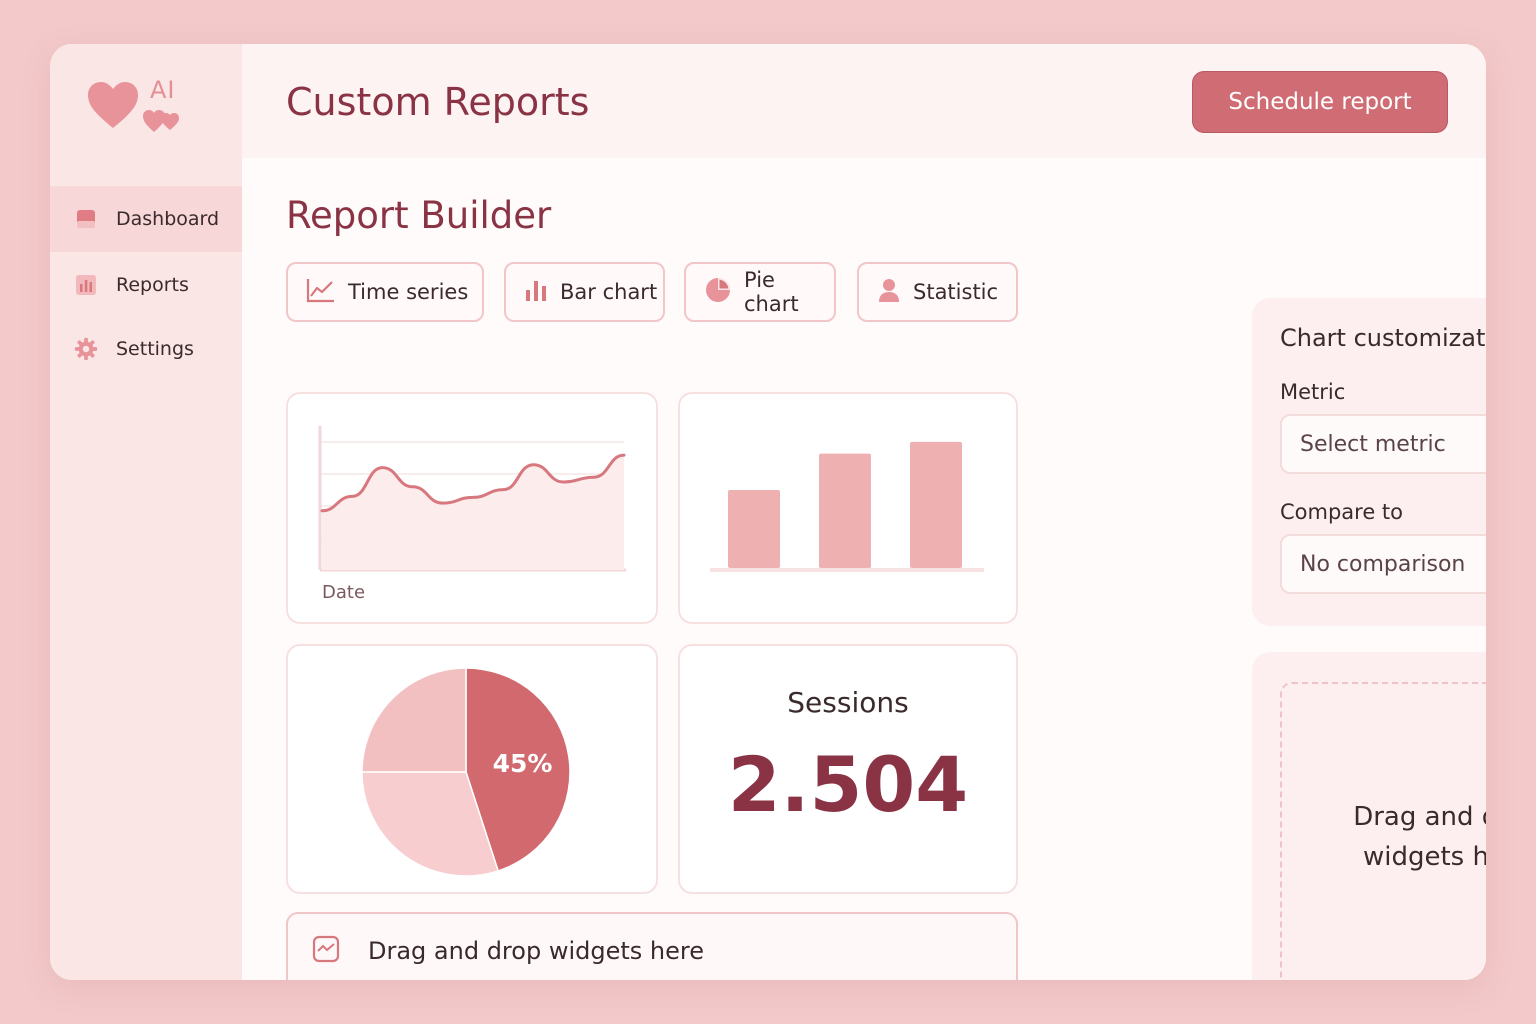 This screenshot has height=1024, width=1536. I want to click on logo: AI, so click(136, 106).